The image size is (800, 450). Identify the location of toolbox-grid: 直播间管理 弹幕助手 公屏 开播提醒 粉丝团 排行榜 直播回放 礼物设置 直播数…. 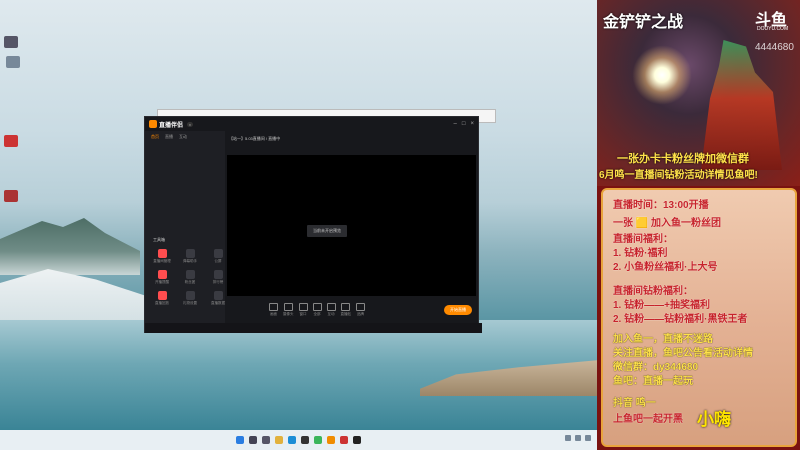
(190, 277).